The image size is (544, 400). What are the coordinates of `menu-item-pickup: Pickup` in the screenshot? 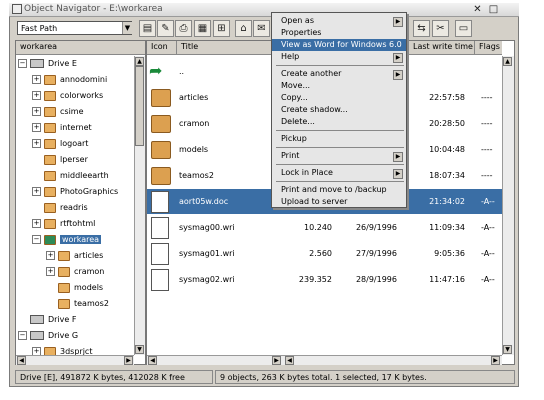 It's located at (339, 139).